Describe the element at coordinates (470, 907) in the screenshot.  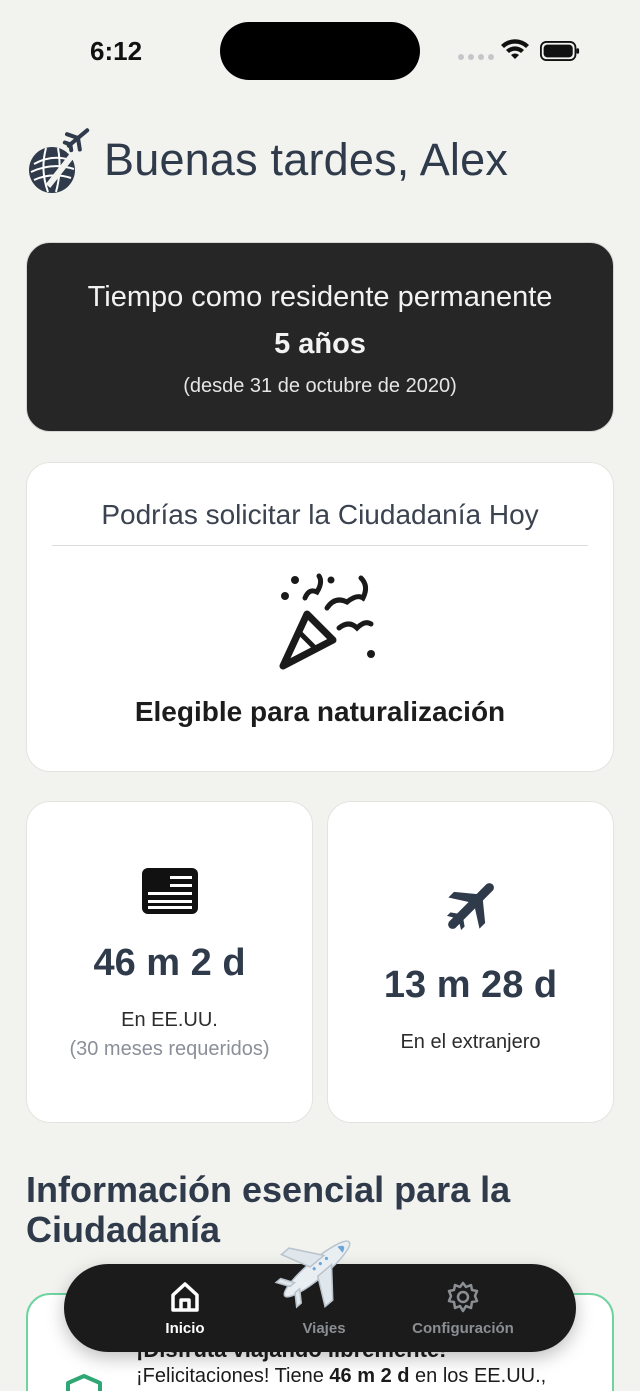
I see `airplane-icon` at that location.